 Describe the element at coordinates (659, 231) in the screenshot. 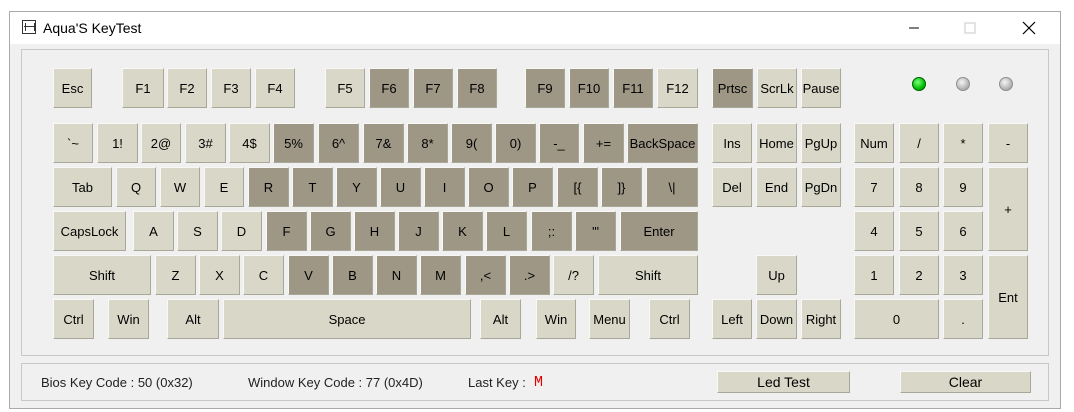

I see `key-enter: Enter` at that location.